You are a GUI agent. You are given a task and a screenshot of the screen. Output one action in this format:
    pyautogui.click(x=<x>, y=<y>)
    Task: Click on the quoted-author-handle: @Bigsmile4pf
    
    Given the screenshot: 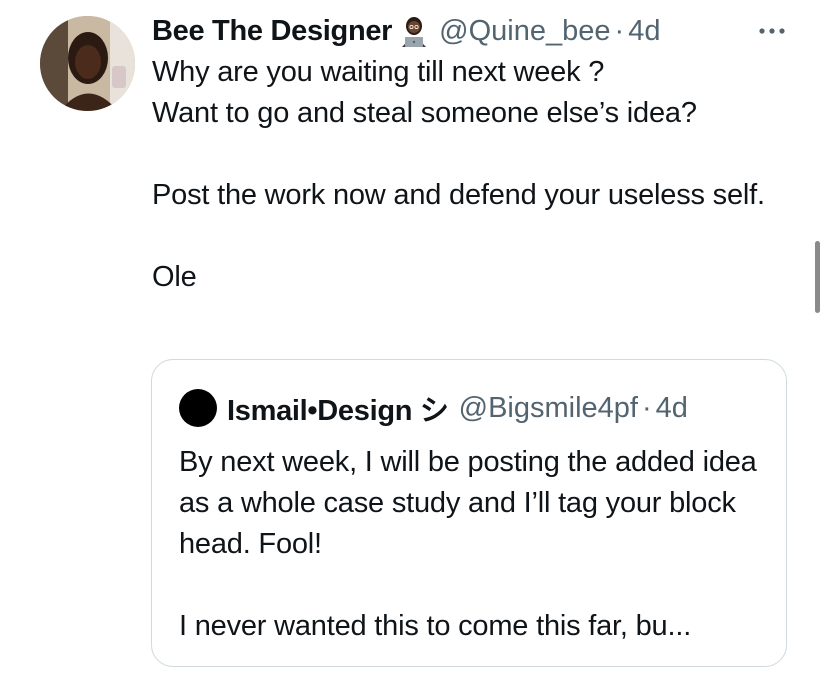 What is the action you would take?
    pyautogui.click(x=548, y=408)
    